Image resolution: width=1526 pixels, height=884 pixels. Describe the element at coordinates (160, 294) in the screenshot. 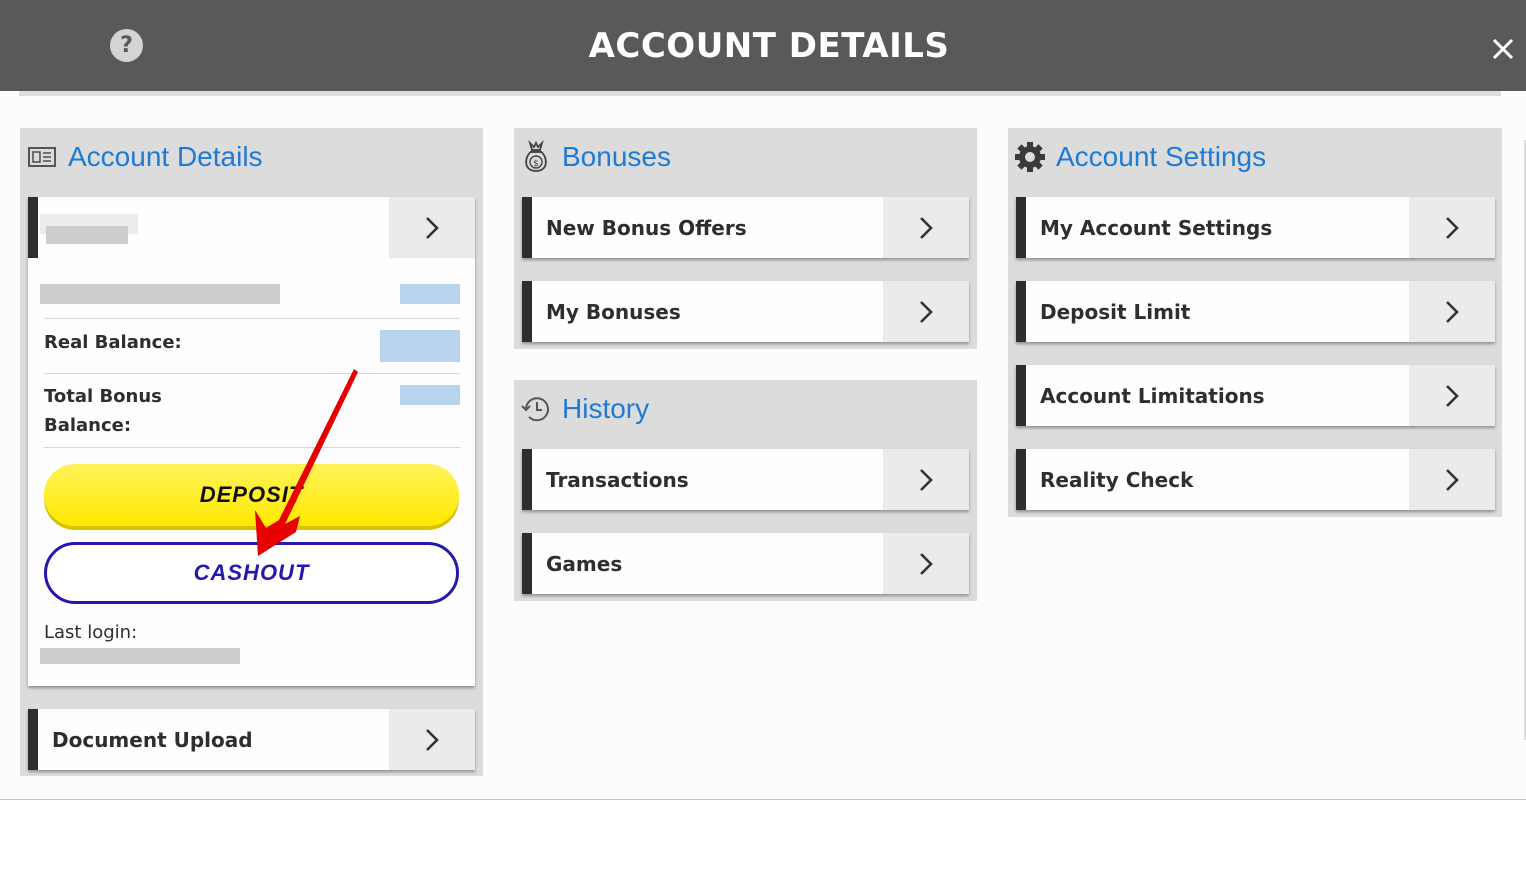

I see `account-id-value` at that location.